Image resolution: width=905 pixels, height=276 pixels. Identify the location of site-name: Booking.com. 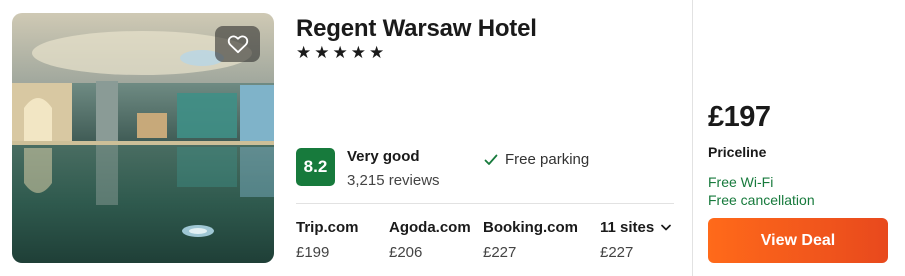
(531, 227).